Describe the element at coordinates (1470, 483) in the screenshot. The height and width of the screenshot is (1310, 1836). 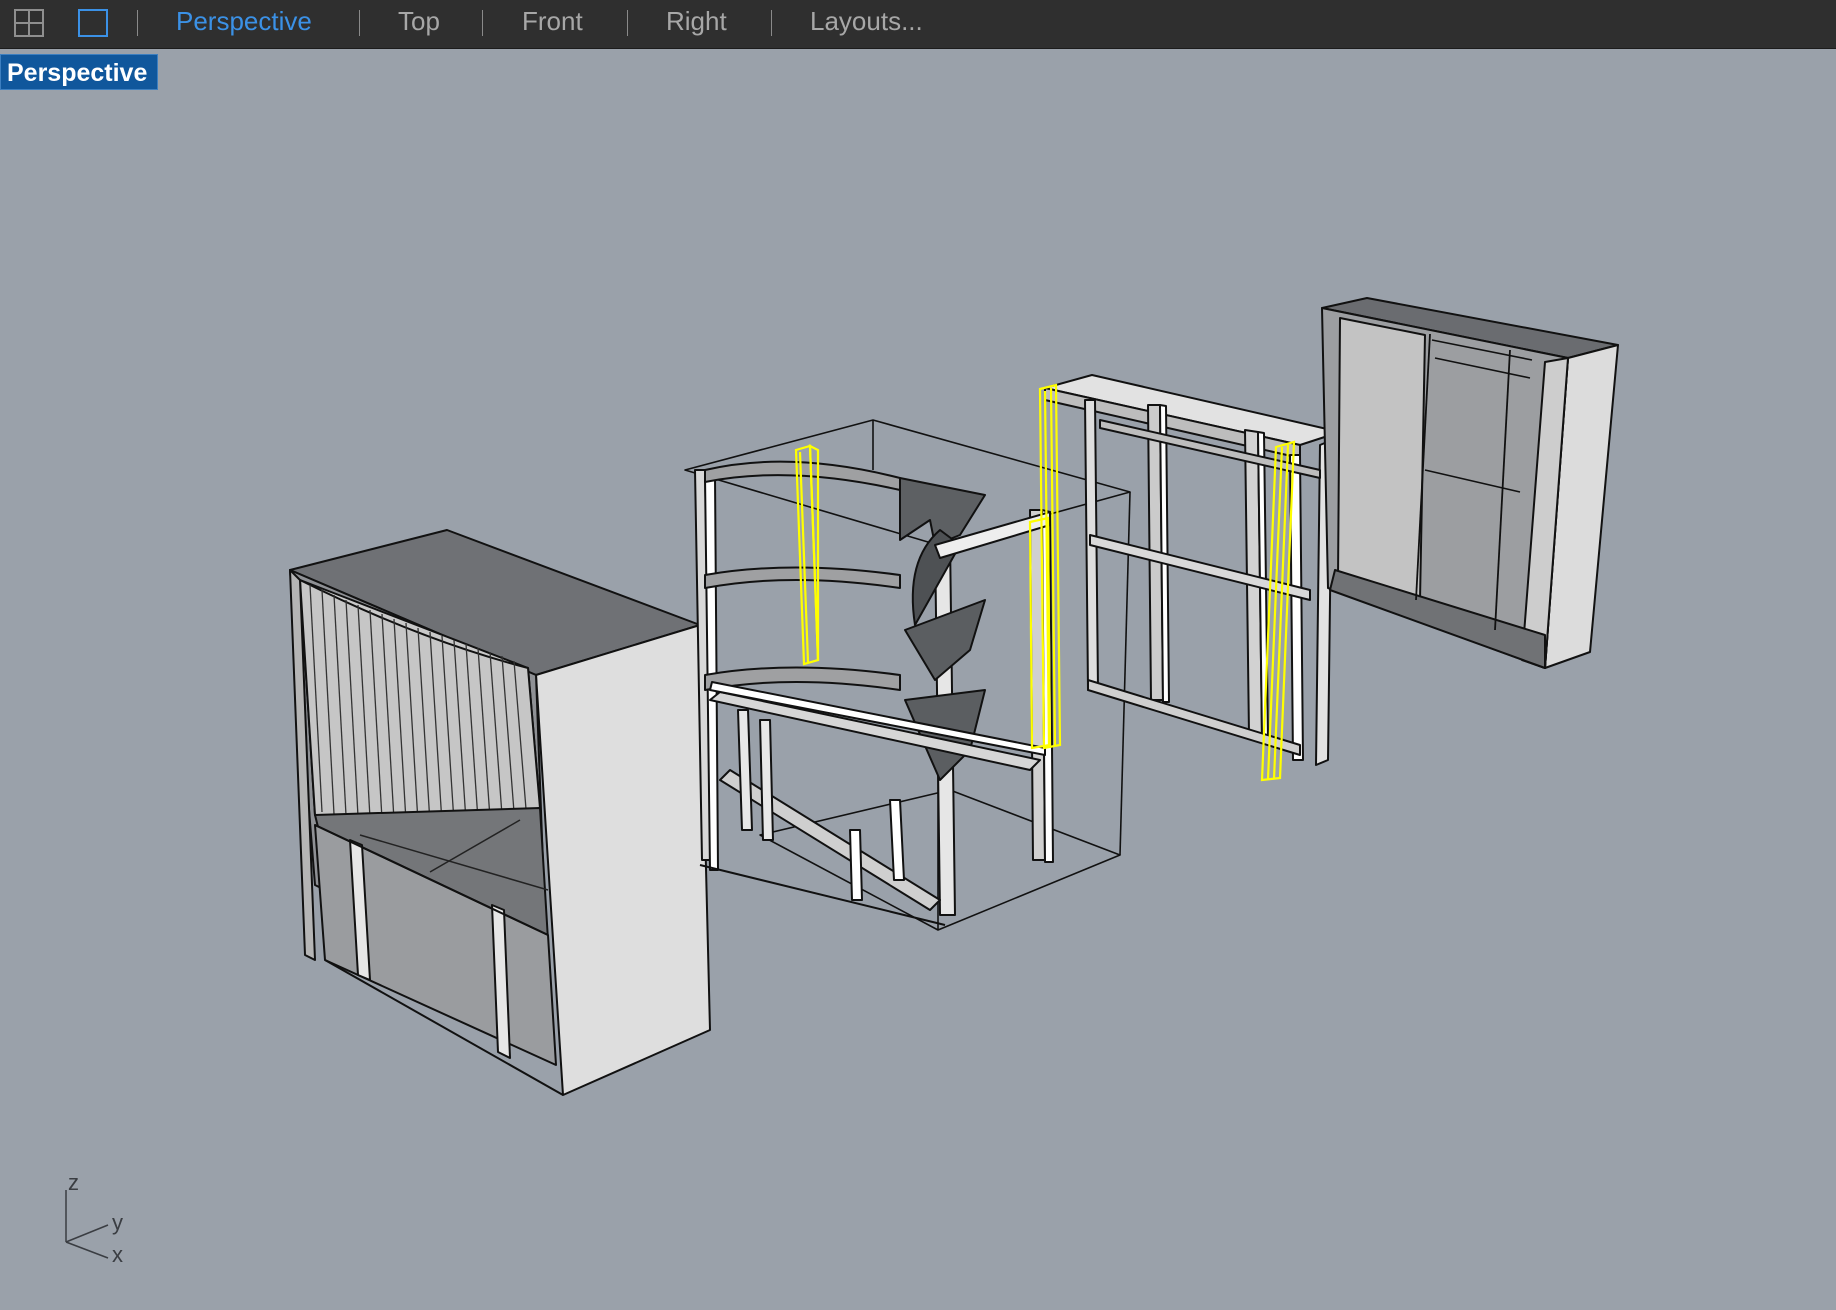
I see `back-panel` at that location.